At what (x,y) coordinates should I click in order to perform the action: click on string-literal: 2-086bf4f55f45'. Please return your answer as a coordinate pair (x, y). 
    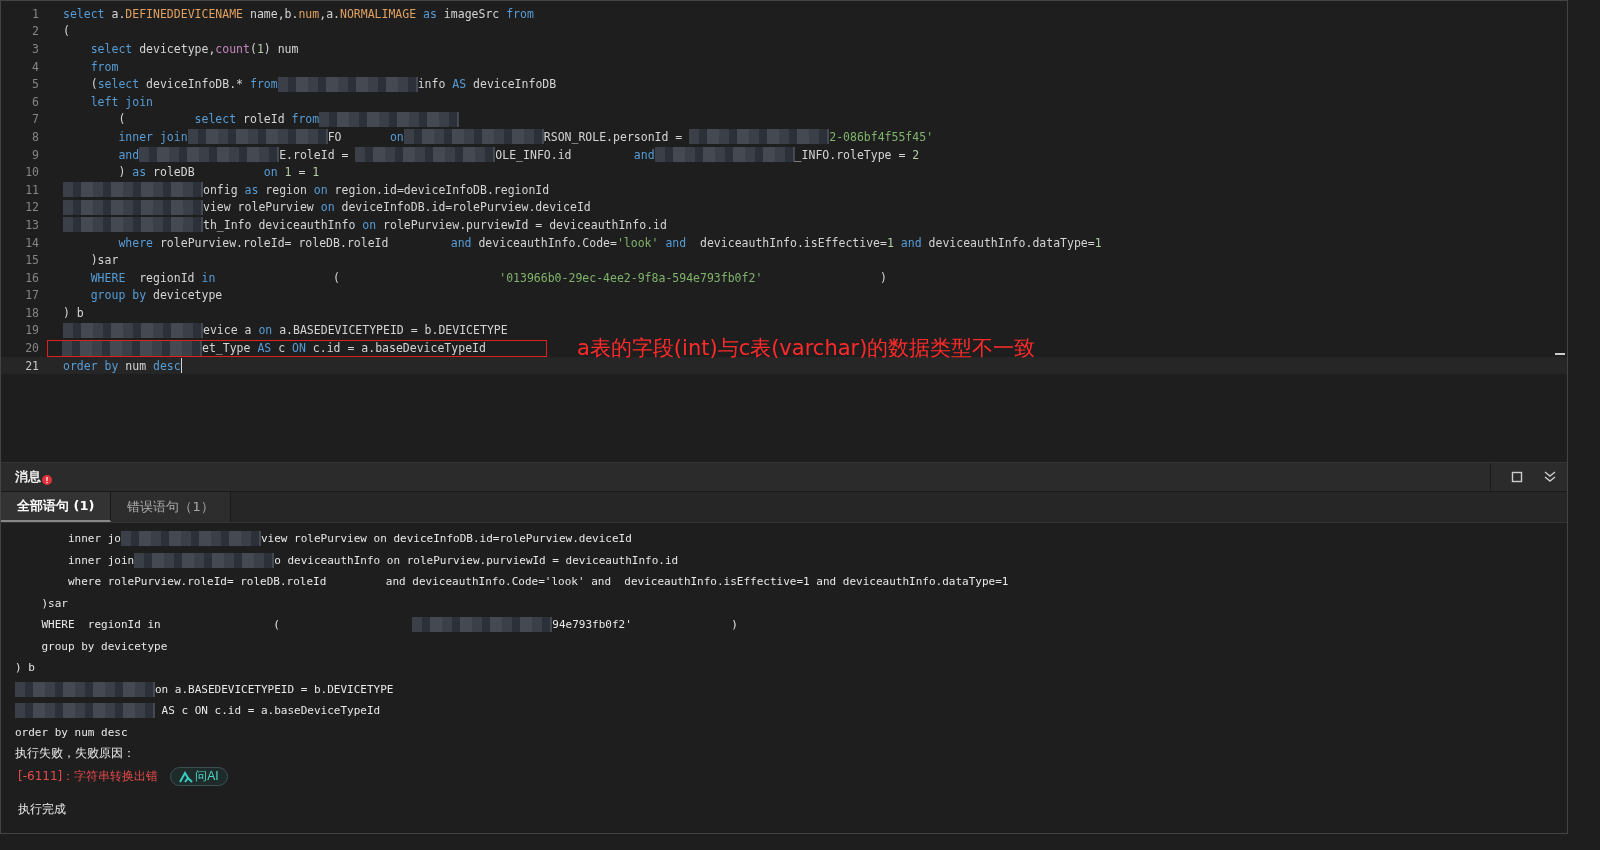
    Looking at the image, I should click on (881, 136).